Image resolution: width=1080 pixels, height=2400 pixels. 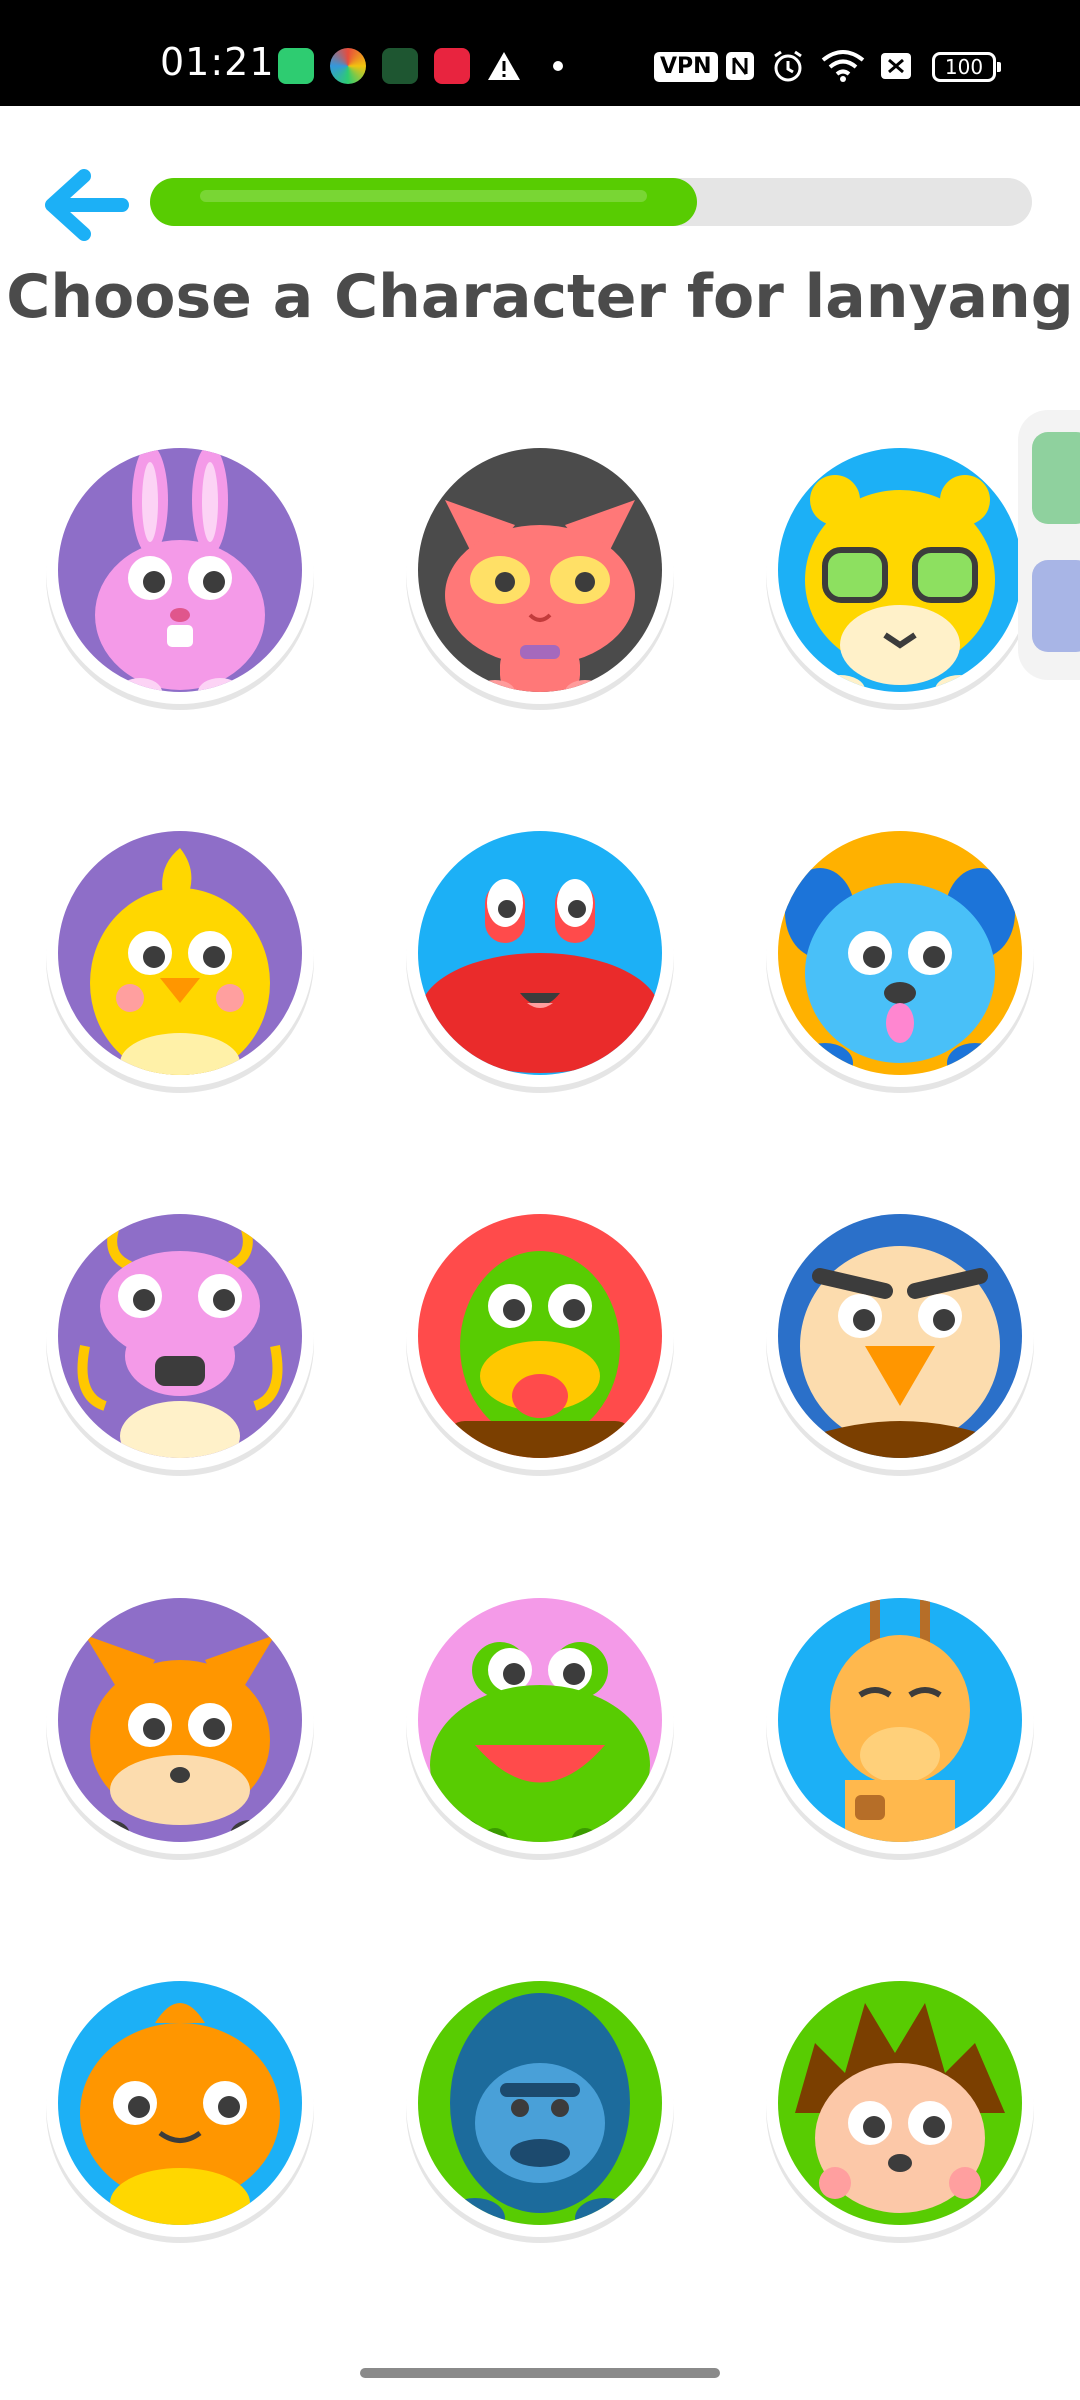 I want to click on character-option-owl, so click(x=180, y=2103).